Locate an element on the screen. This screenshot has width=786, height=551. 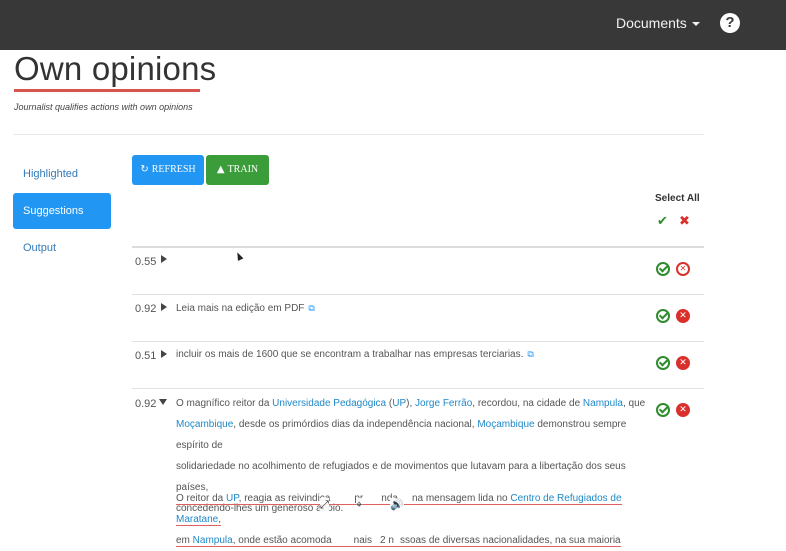
sidebar-item-suggestions: Suggestions is located at coordinates (62, 211).